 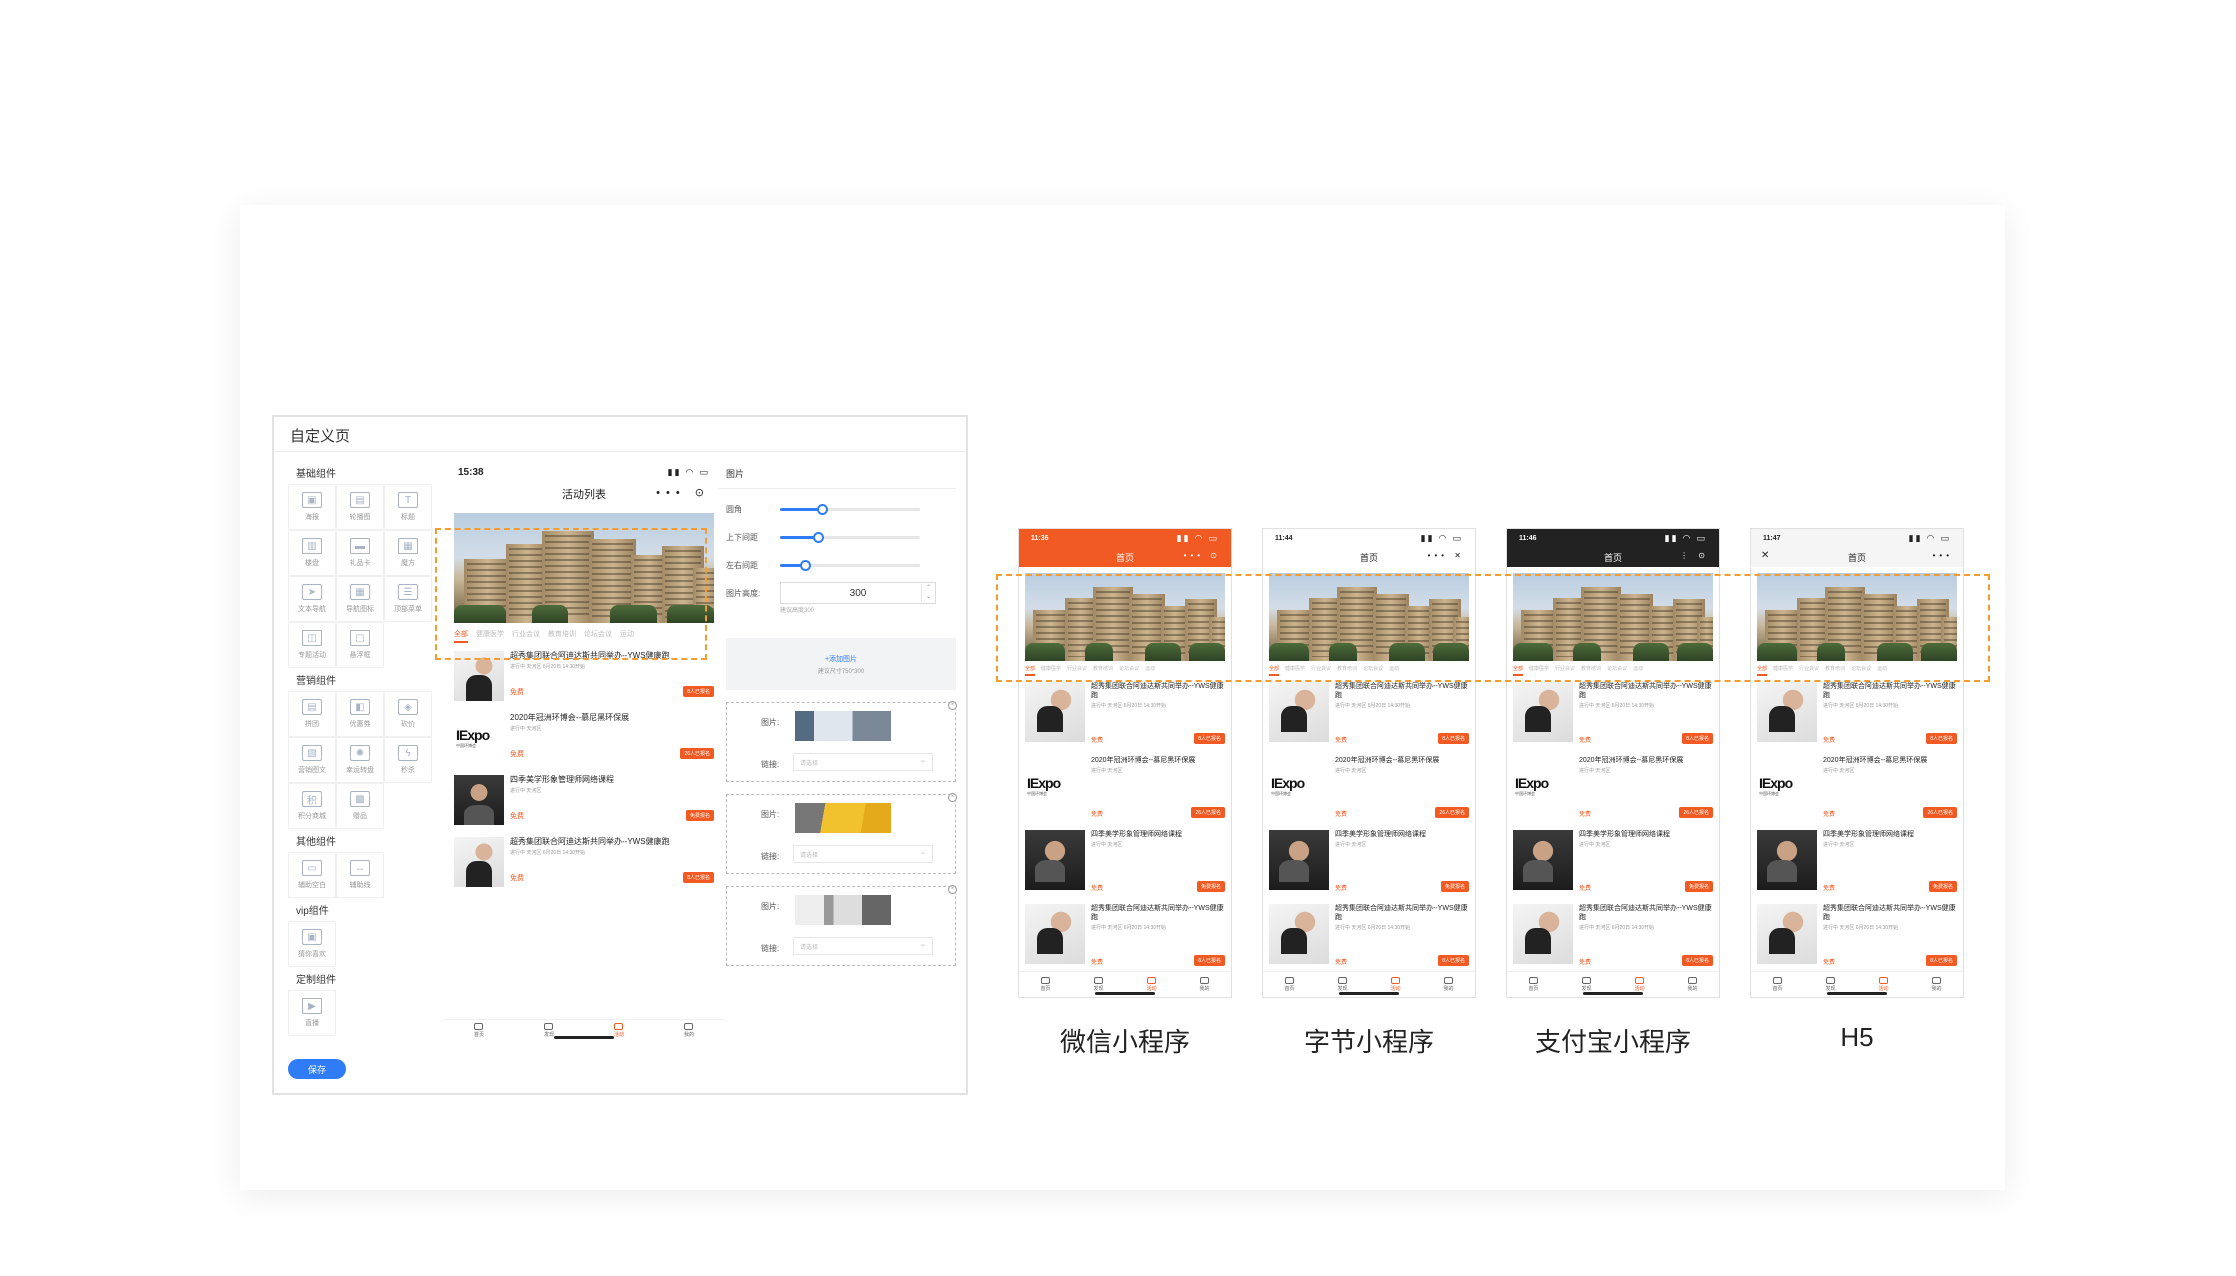 I want to click on component-image: ▣ 海报, so click(x=312, y=507).